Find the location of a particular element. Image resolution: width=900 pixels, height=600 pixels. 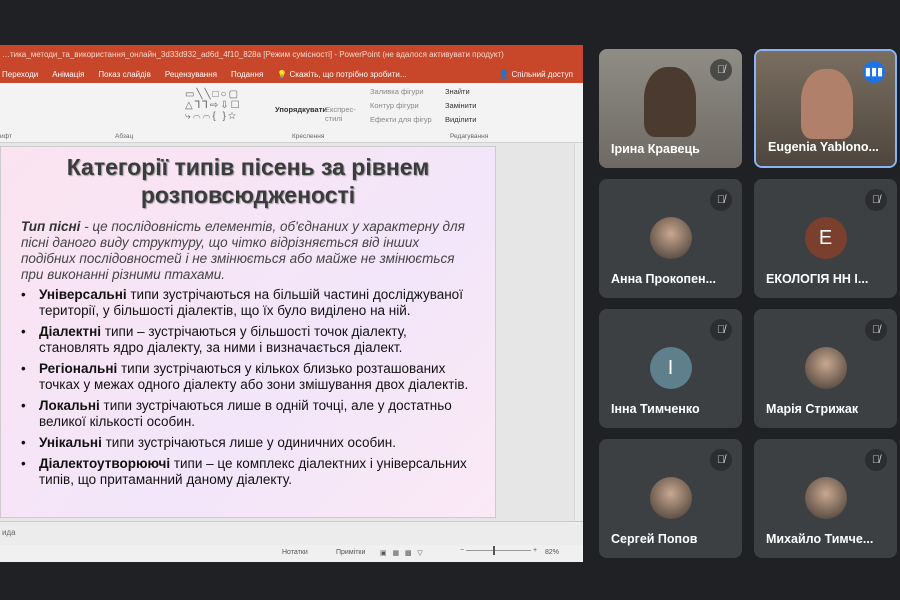

definition-term: Тип пісні is located at coordinates (51, 226).